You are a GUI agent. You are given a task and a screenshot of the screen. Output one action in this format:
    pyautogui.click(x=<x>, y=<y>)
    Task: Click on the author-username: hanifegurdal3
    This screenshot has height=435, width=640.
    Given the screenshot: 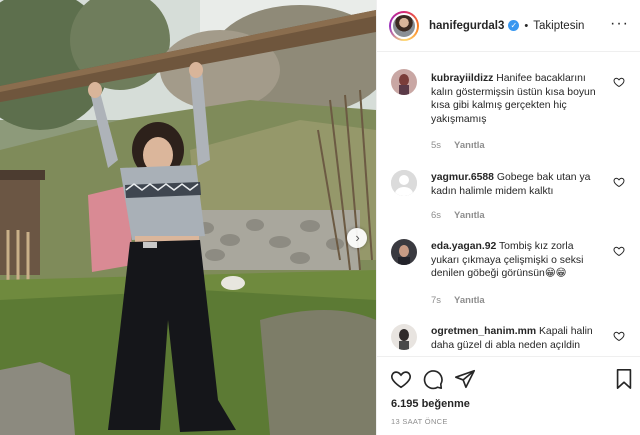 What is the action you would take?
    pyautogui.click(x=466, y=26)
    